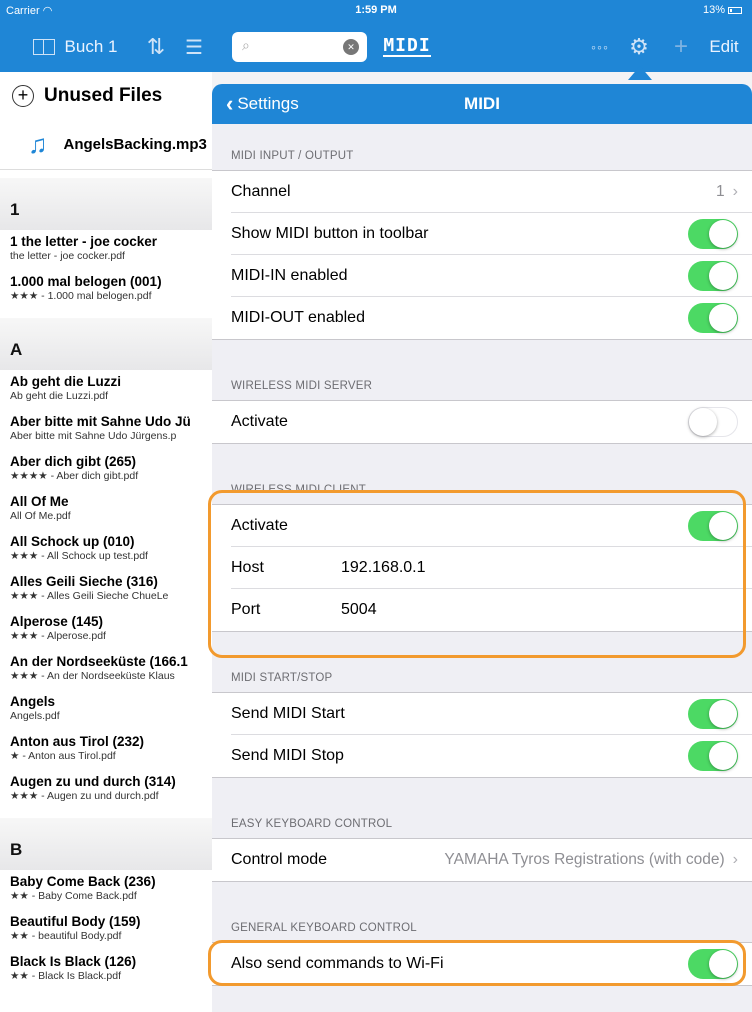 The image size is (752, 1012). I want to click on clear-search-button: ✕, so click(351, 47).